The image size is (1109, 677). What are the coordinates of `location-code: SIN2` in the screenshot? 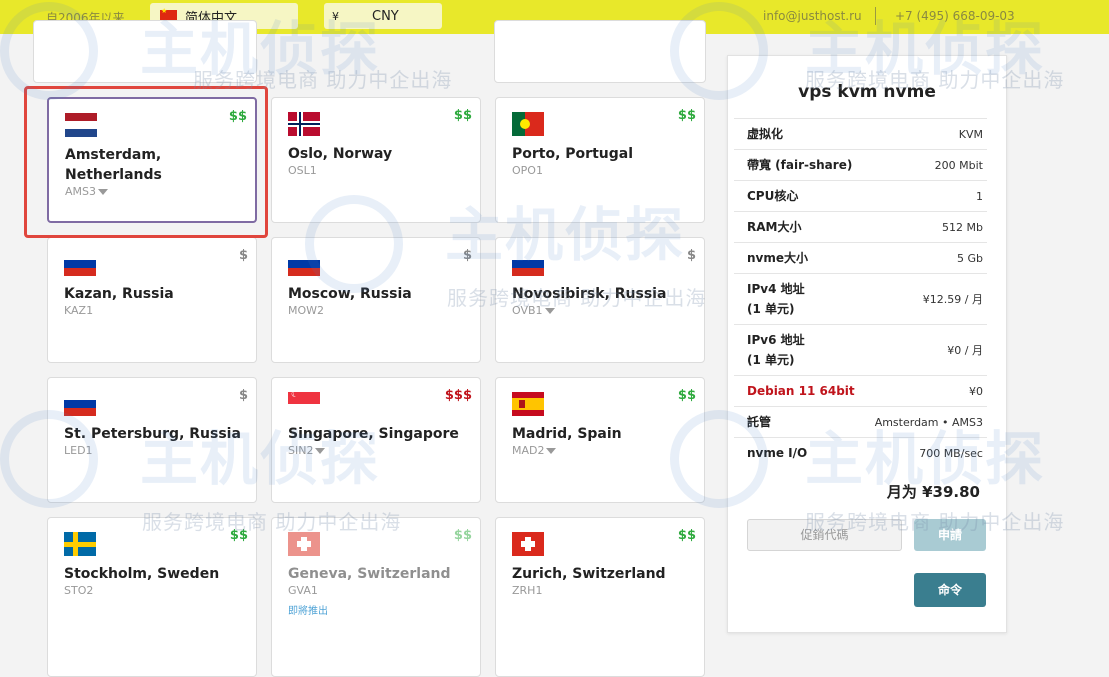 It's located at (301, 450).